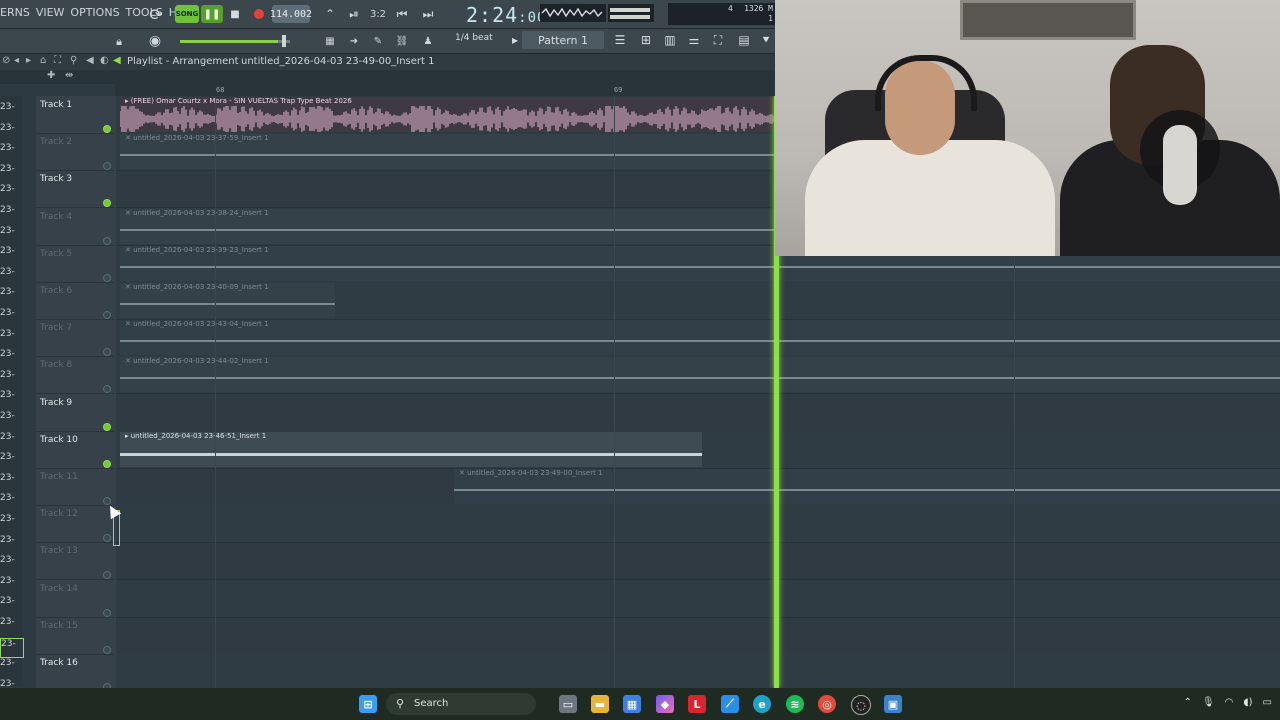 The image size is (1280, 720). I want to click on track-header: Track 3, so click(75, 189).